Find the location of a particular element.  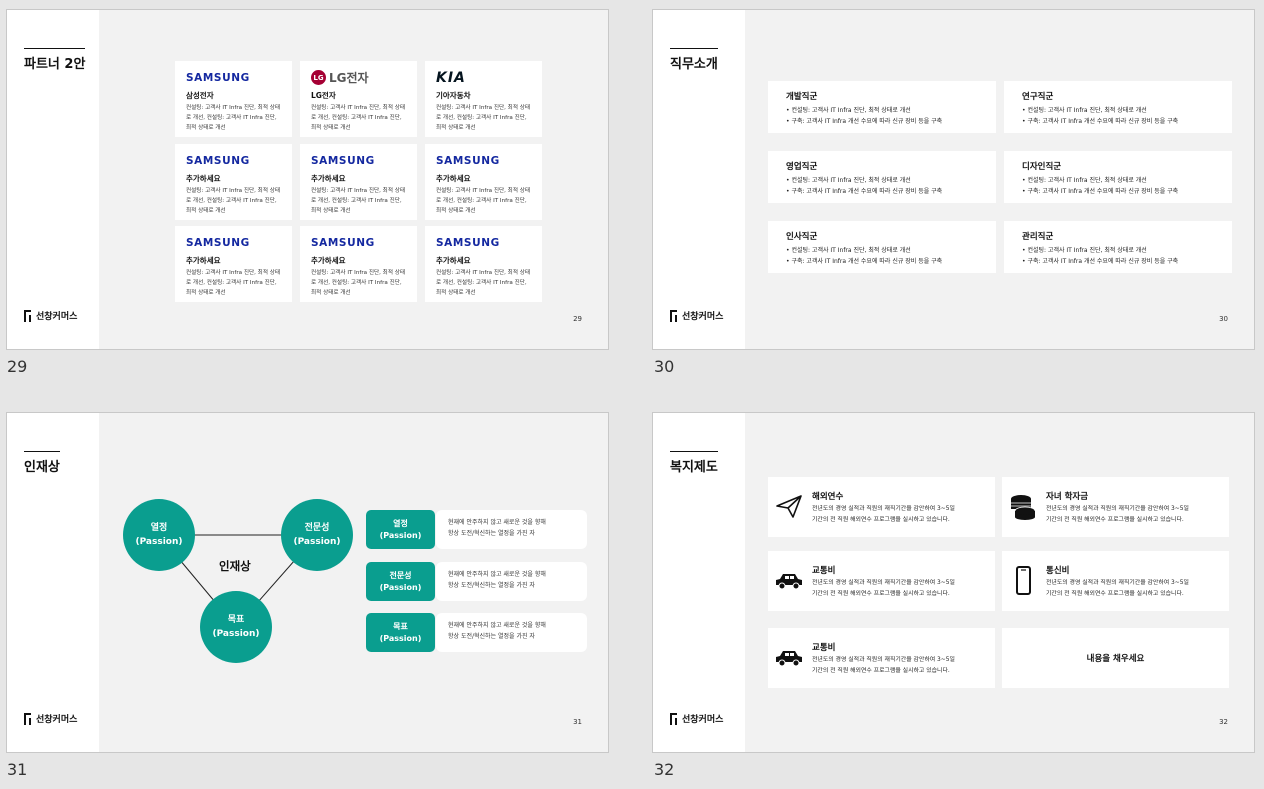

placeholder-text: 내용을 채우세요 is located at coordinates (1115, 659).